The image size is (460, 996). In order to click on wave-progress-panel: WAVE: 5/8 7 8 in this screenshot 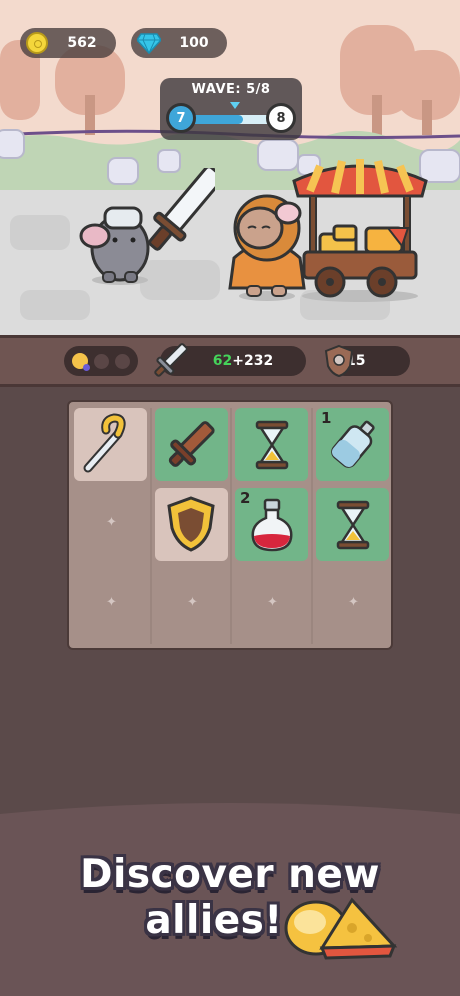, I will do `click(231, 109)`.